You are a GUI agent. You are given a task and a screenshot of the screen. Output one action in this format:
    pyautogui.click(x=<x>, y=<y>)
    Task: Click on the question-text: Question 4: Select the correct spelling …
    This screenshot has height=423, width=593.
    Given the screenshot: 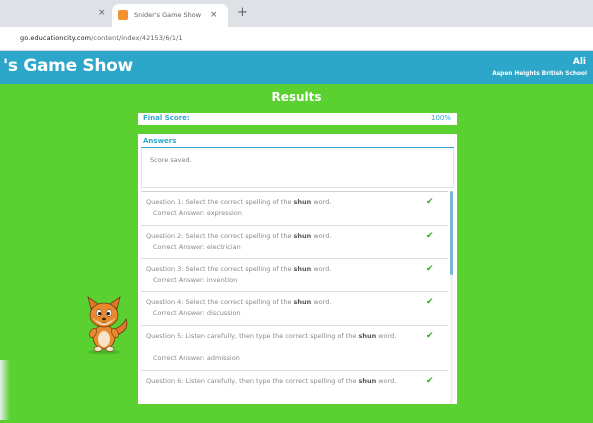 What is the action you would take?
    pyautogui.click(x=239, y=302)
    